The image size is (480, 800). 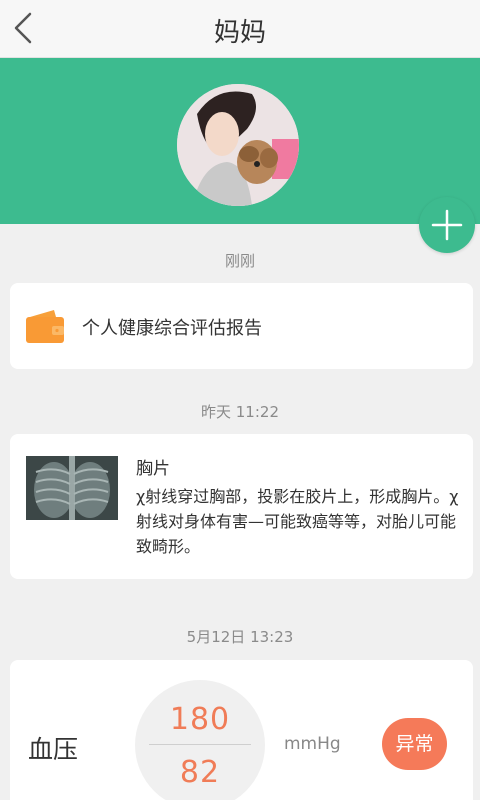 What do you see at coordinates (200, 744) in the screenshot?
I see `bp-divider` at bounding box center [200, 744].